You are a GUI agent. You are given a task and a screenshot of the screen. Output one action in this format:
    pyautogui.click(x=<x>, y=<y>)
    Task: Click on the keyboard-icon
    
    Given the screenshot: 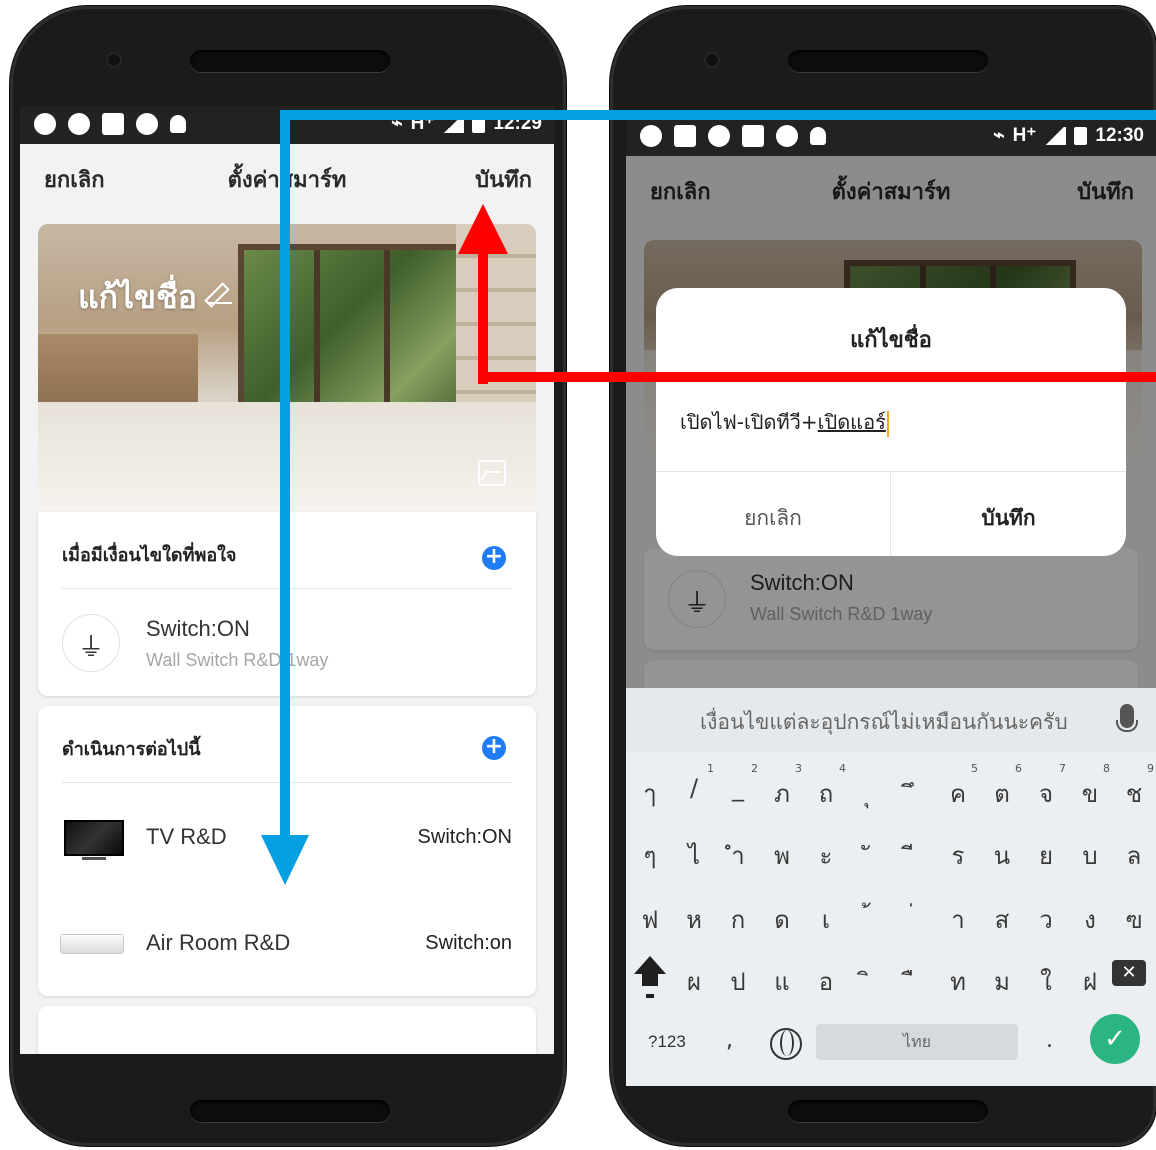 What is the action you would take?
    pyautogui.click(x=685, y=136)
    